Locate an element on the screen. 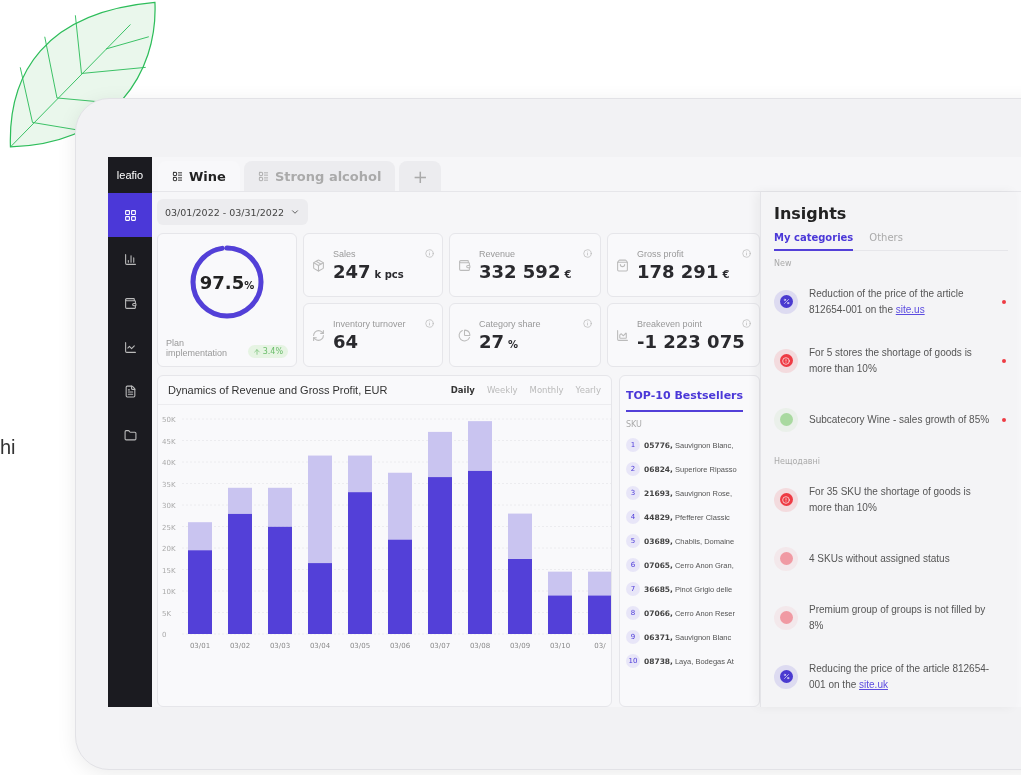 Image resolution: width=1021 pixels, height=775 pixels. page-text: hi is located at coordinates (8, 447).